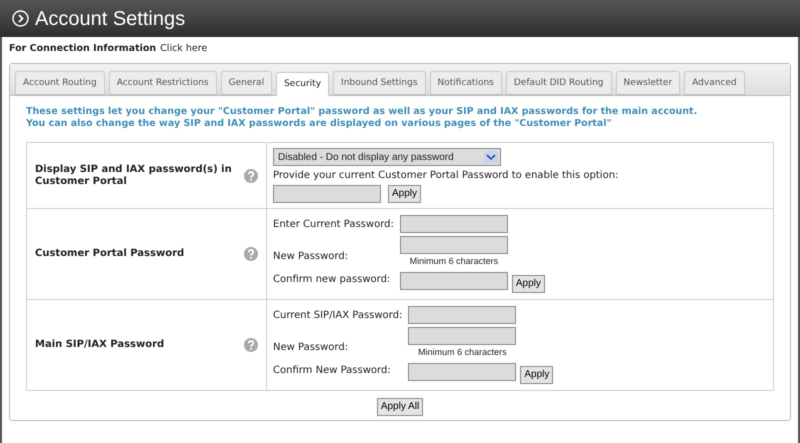 Image resolution: width=800 pixels, height=443 pixels. I want to click on section-label: Main SIP/IAX Password, so click(100, 345).